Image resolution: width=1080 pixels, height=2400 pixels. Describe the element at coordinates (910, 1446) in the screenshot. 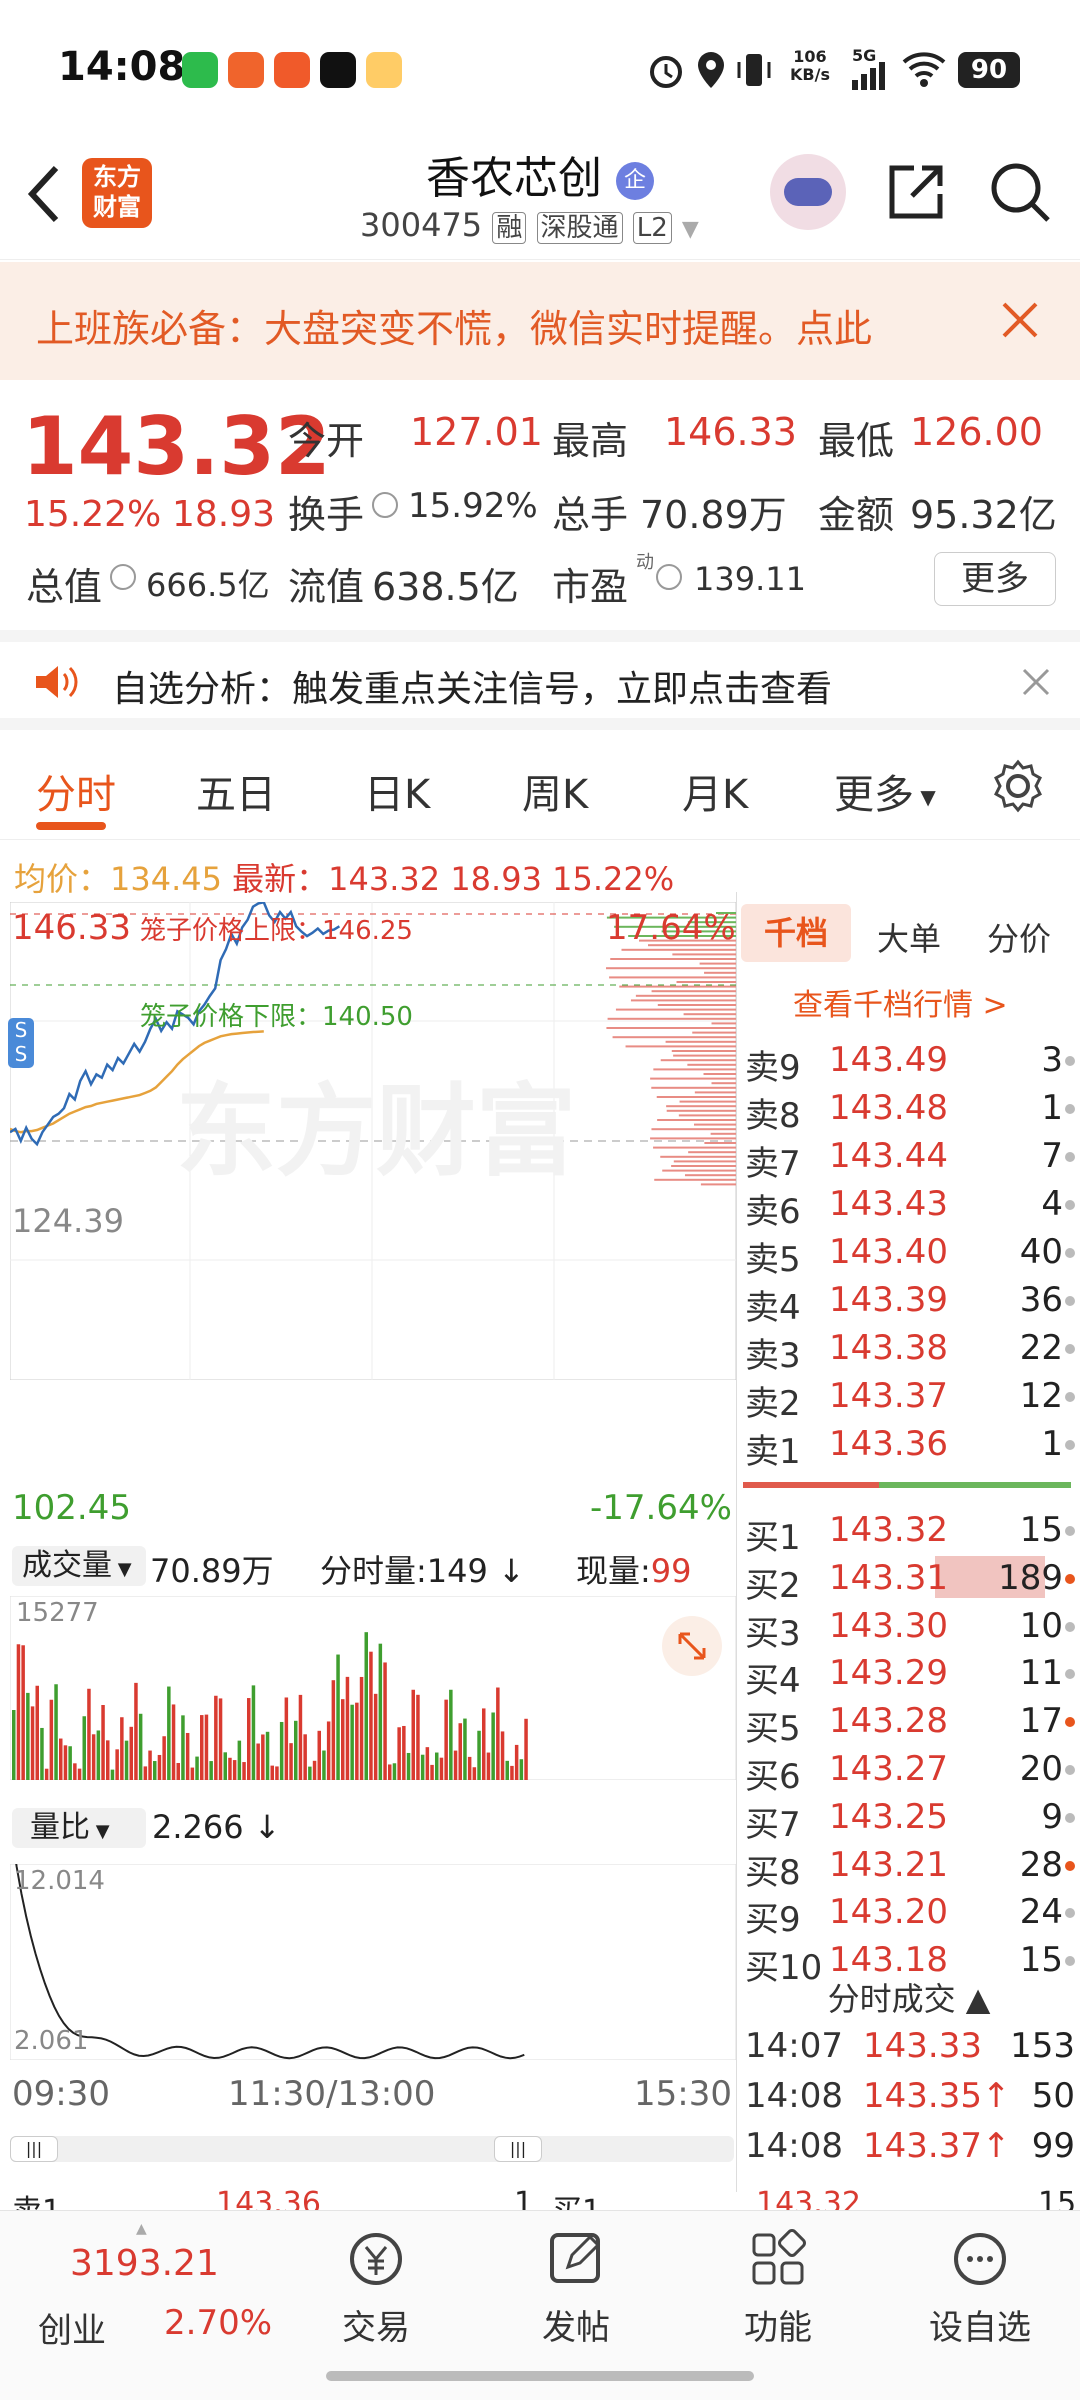

I see `ask-row: 卖1 143.36 1` at that location.